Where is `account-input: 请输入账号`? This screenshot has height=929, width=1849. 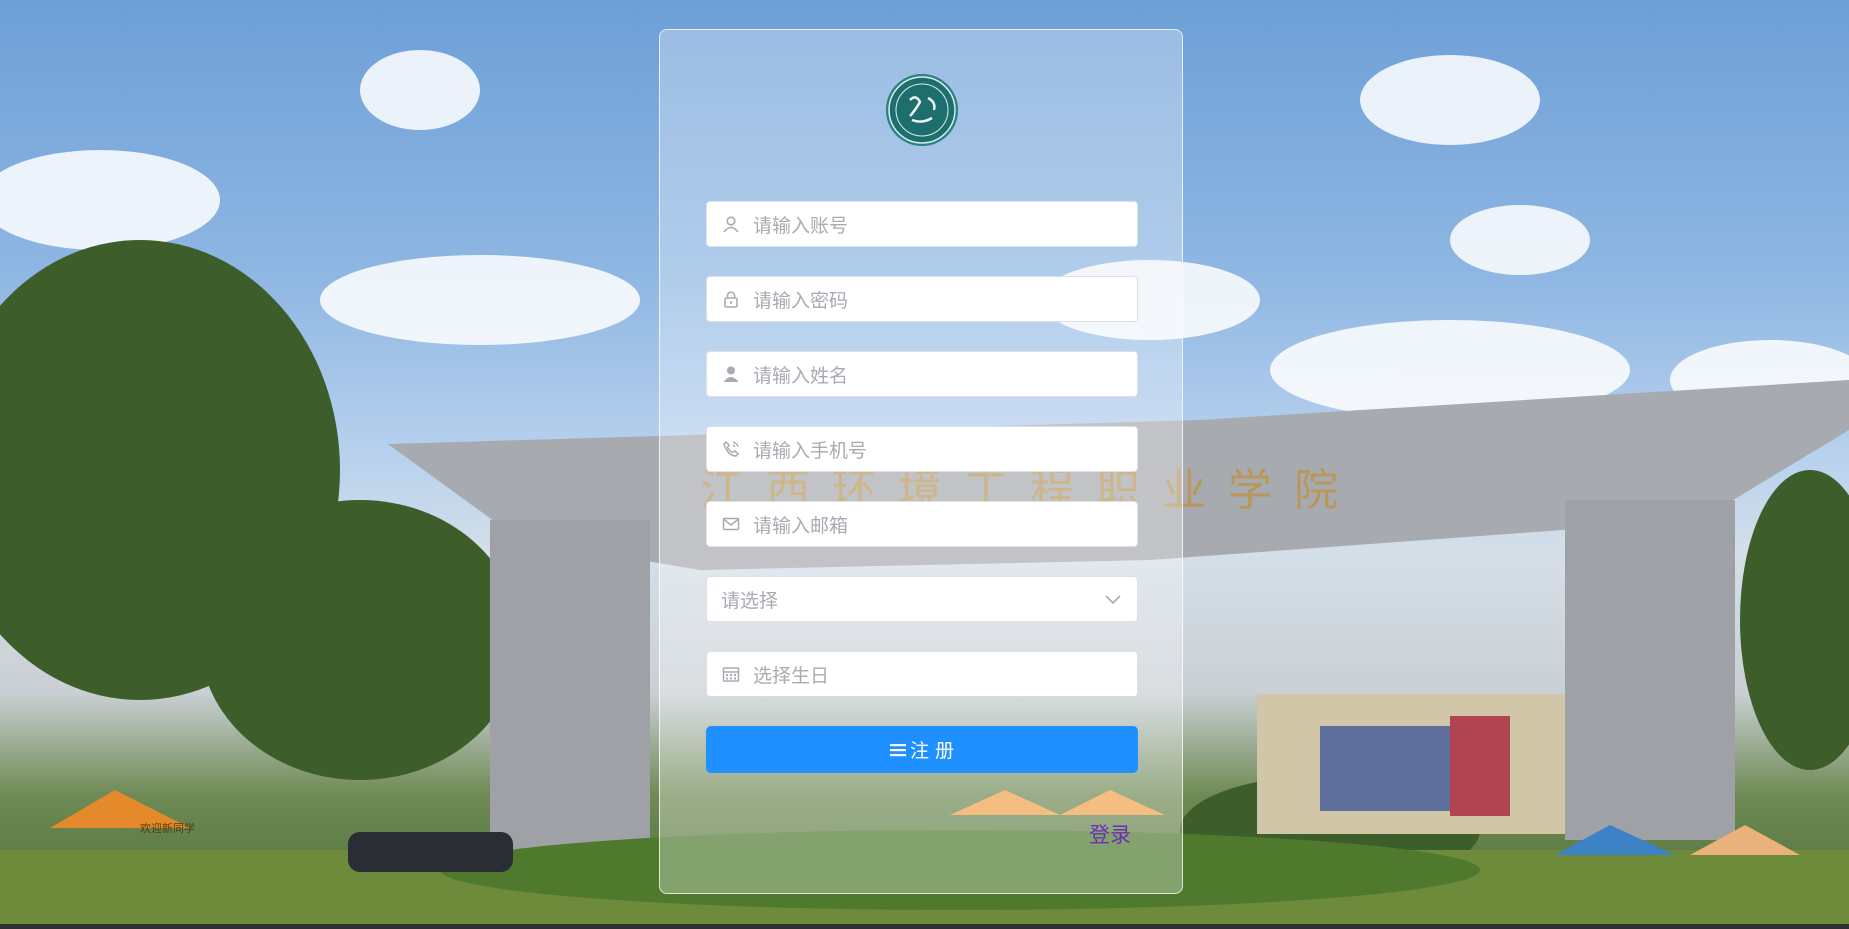
account-input: 请输入账号 is located at coordinates (922, 224).